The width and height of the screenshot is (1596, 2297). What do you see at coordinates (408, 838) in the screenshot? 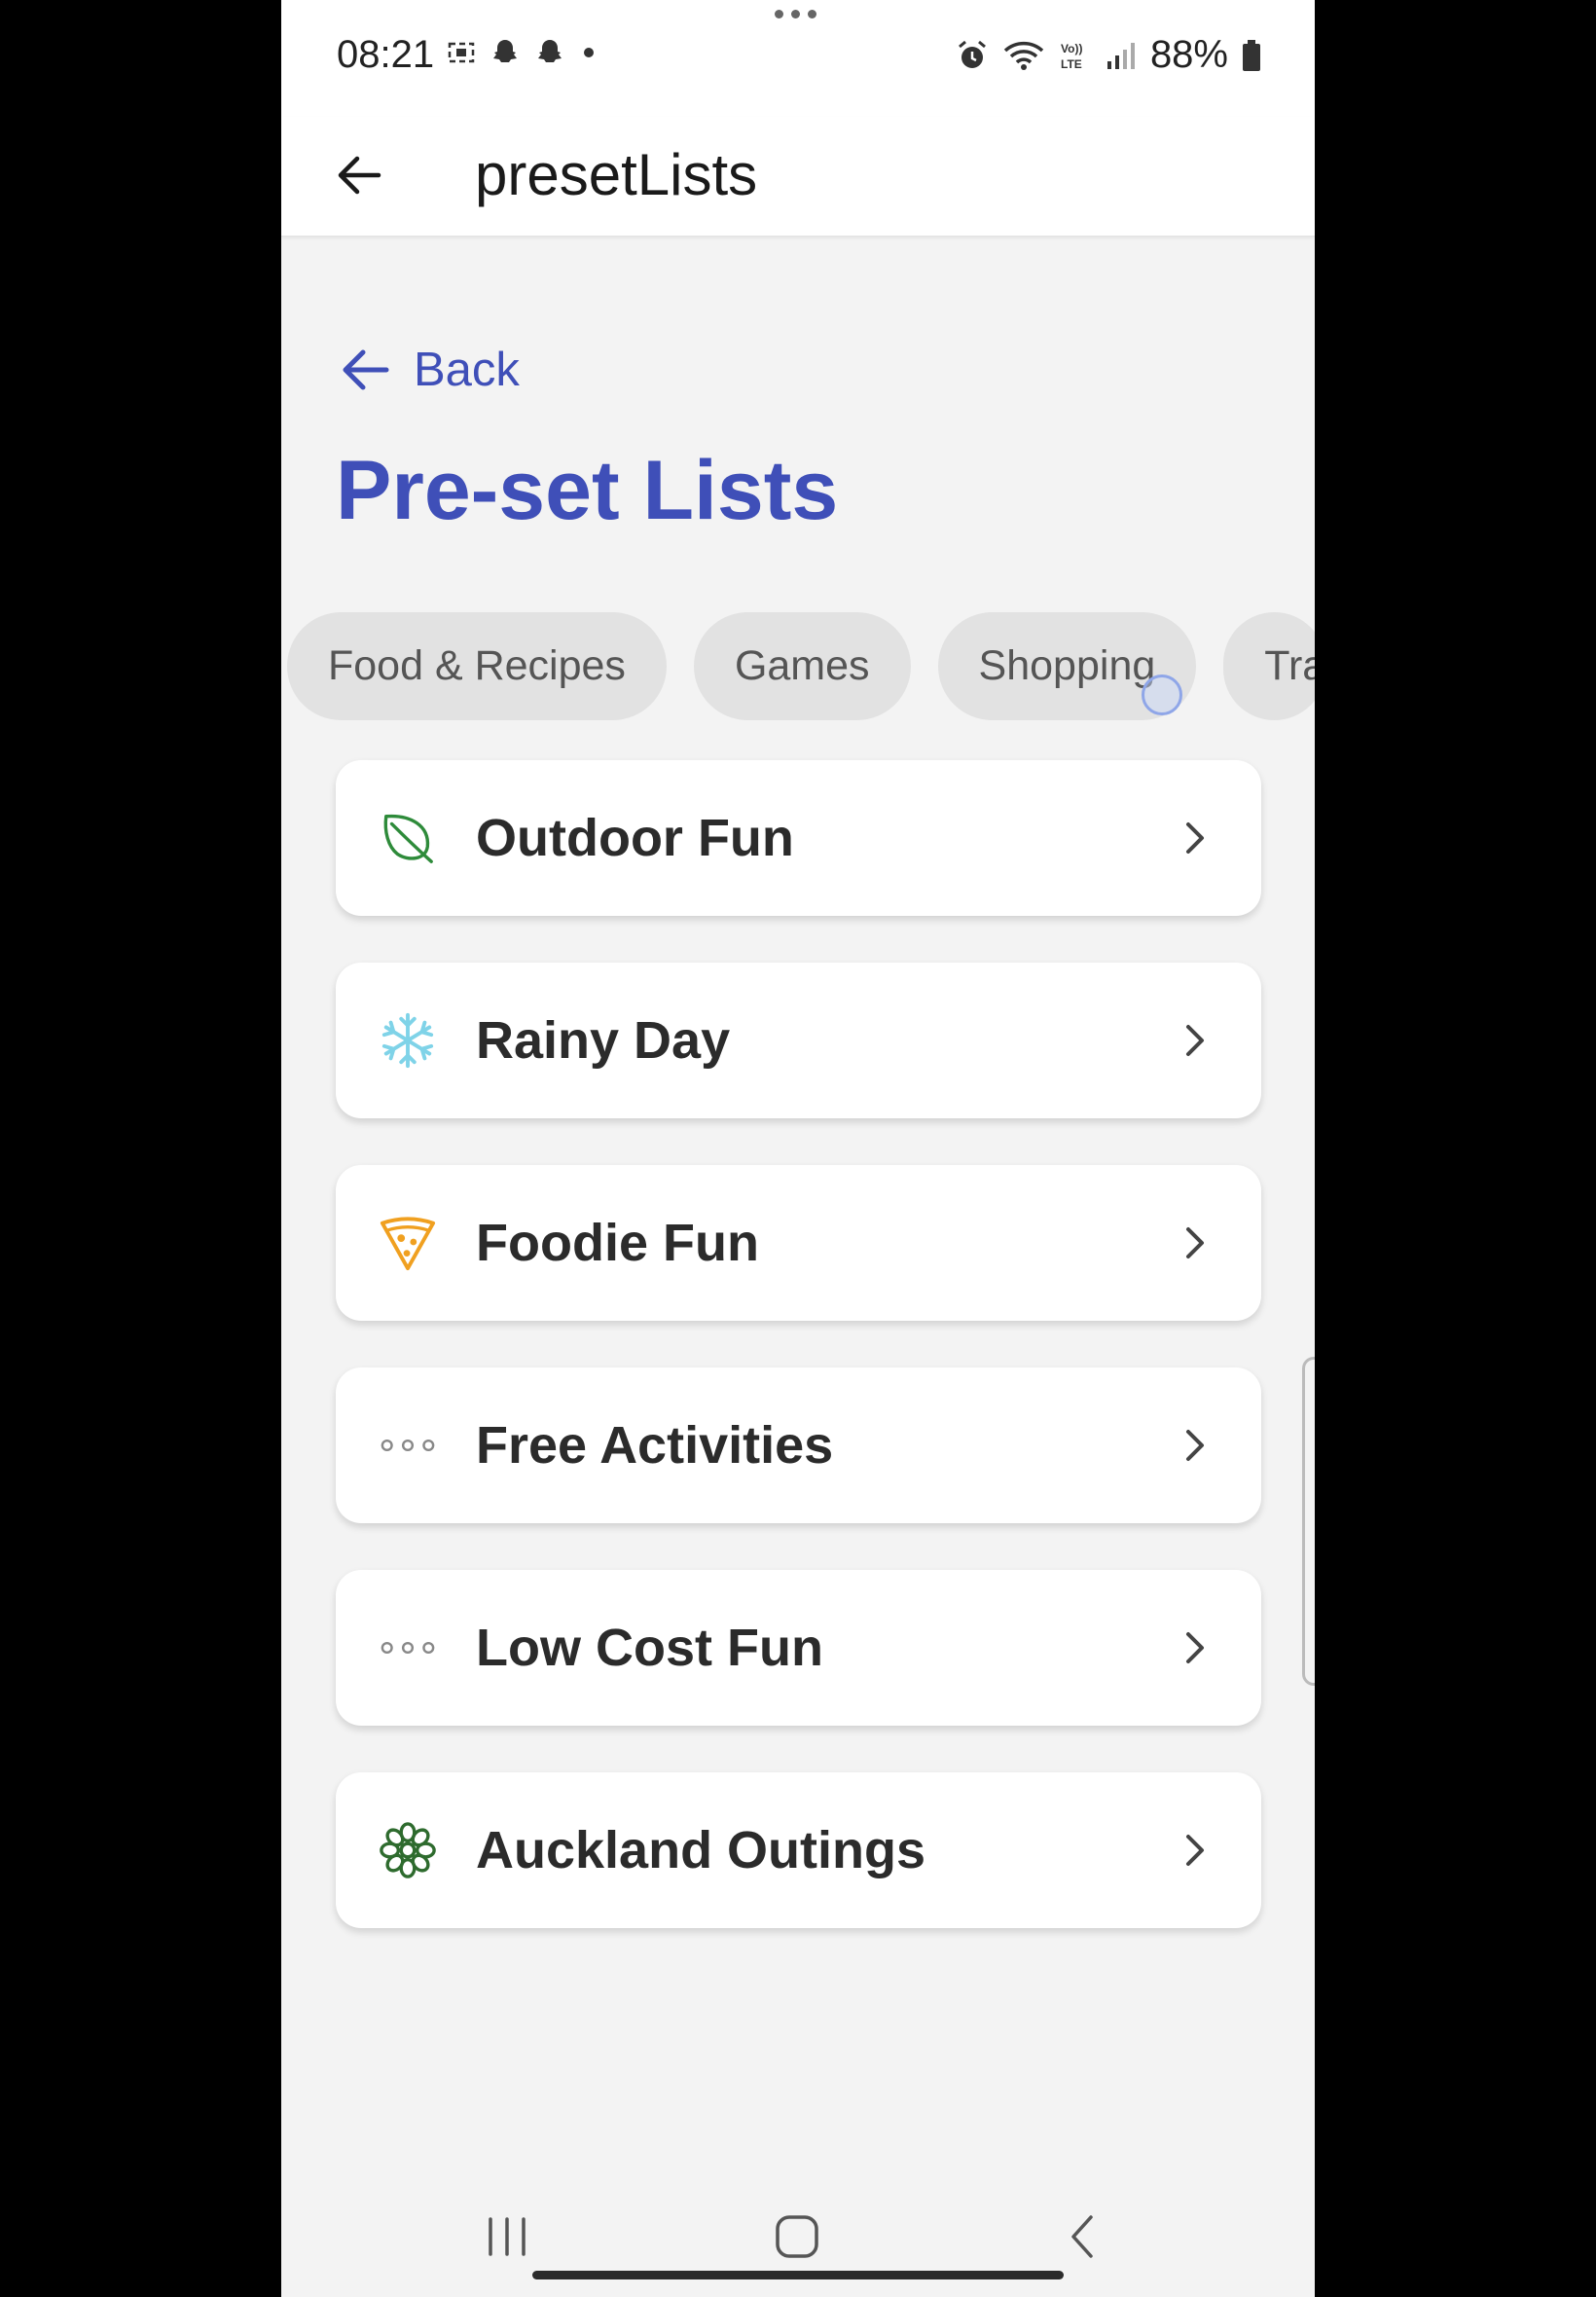
I see `leaf-icon` at bounding box center [408, 838].